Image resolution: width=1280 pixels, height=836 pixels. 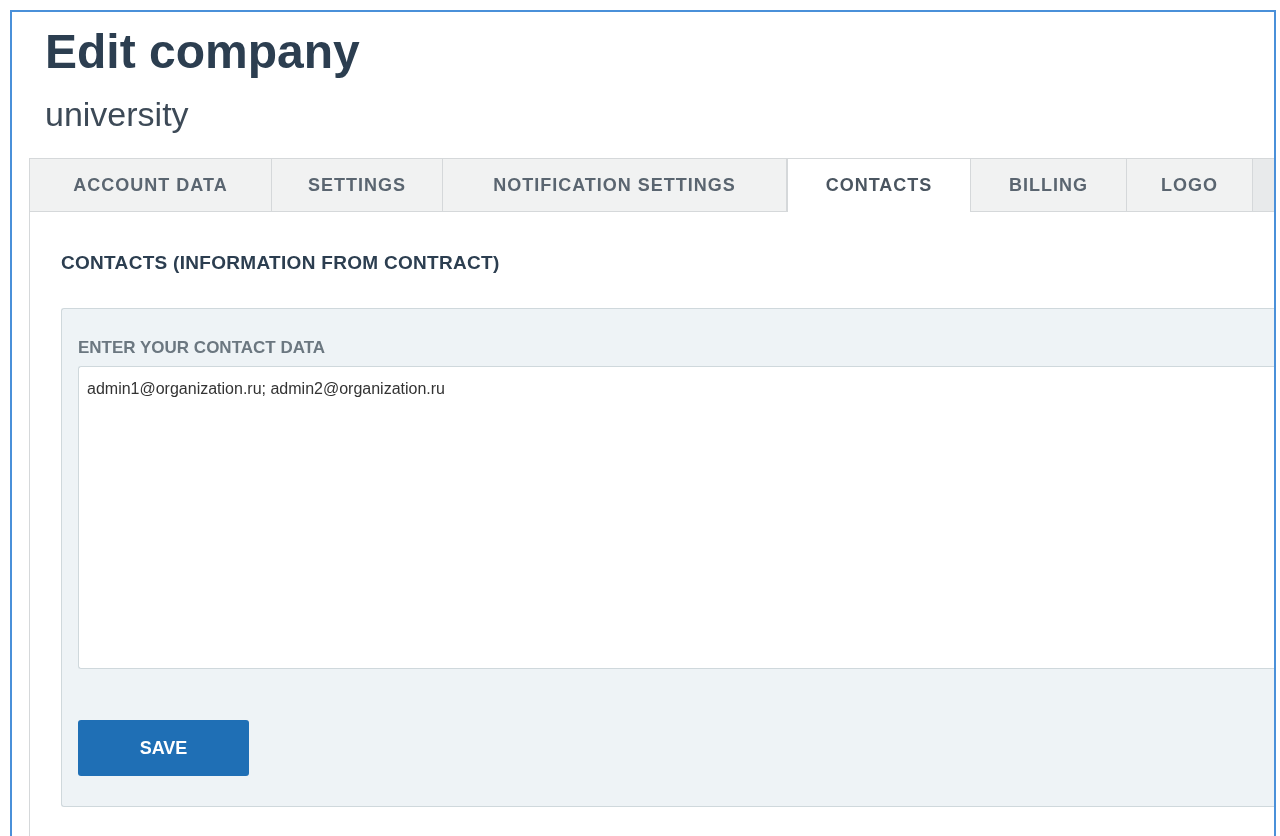 What do you see at coordinates (202, 52) in the screenshot?
I see `page-title: Edit company` at bounding box center [202, 52].